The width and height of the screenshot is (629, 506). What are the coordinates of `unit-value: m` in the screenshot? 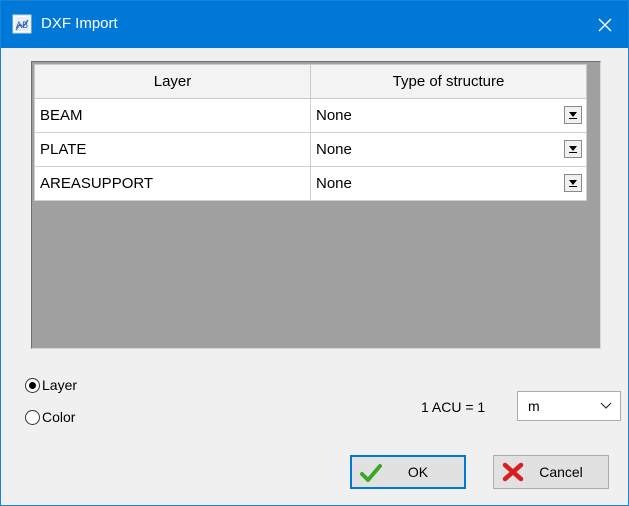 It's located at (534, 406).